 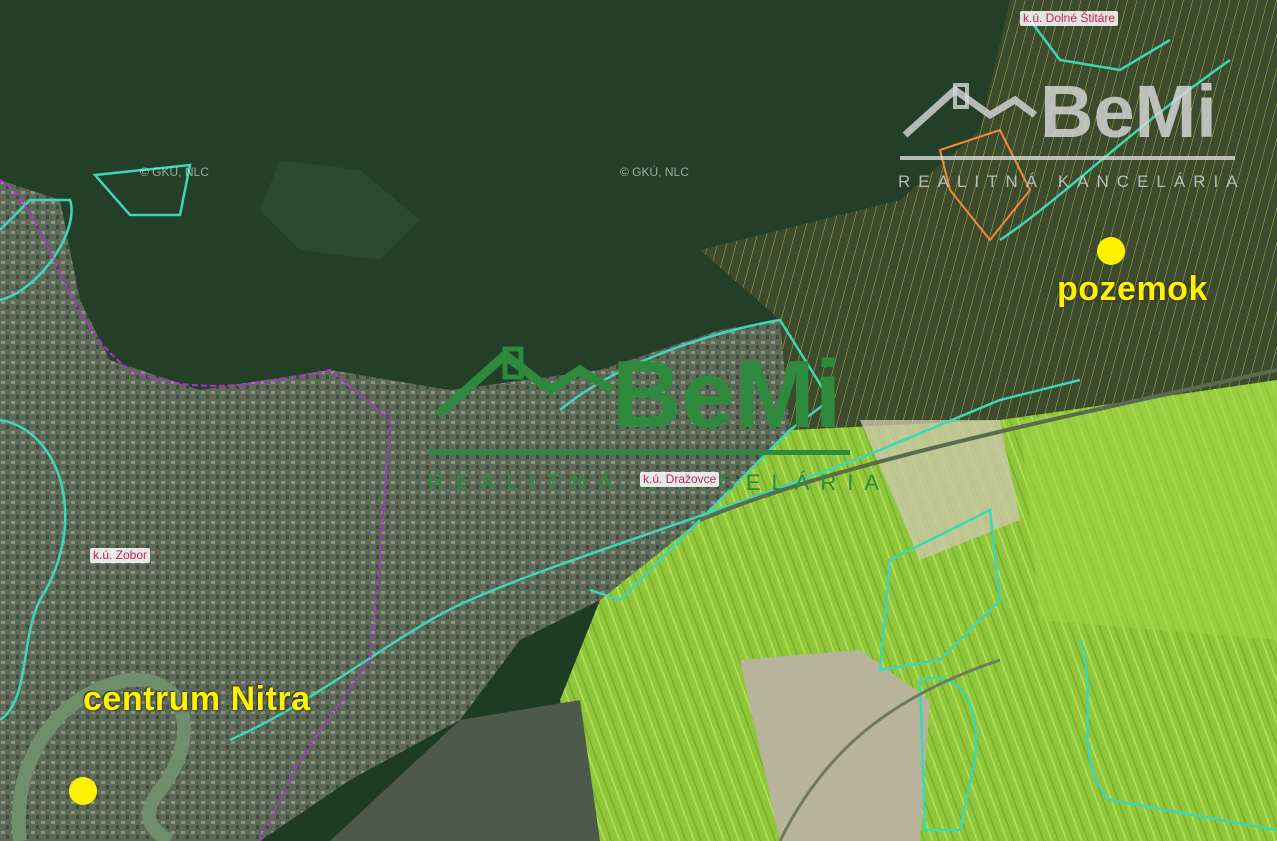 What do you see at coordinates (120, 555) in the screenshot?
I see `cadastral-label-zobor: k.ú. Zobor` at bounding box center [120, 555].